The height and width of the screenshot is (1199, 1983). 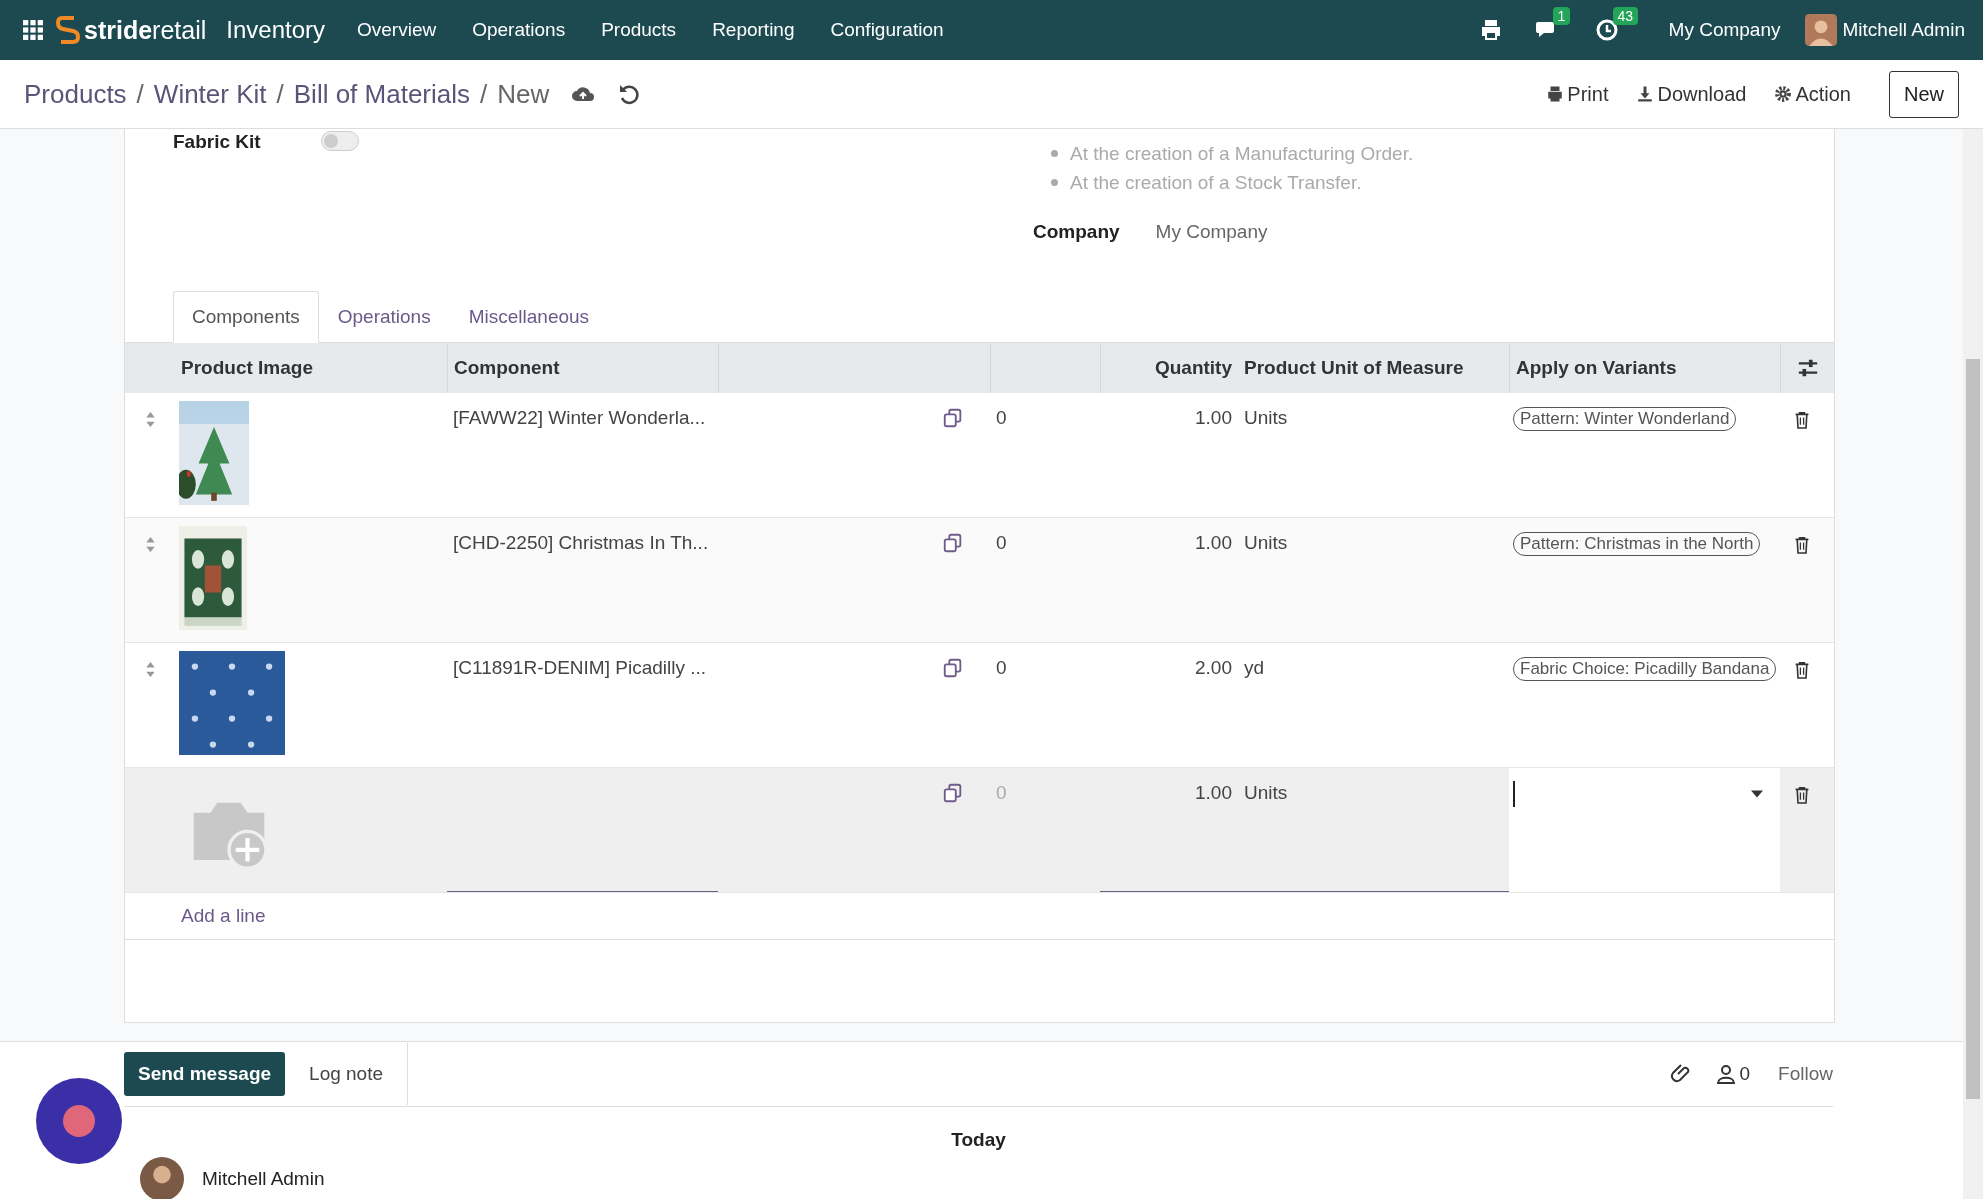 I want to click on new-button: New, so click(x=1924, y=94).